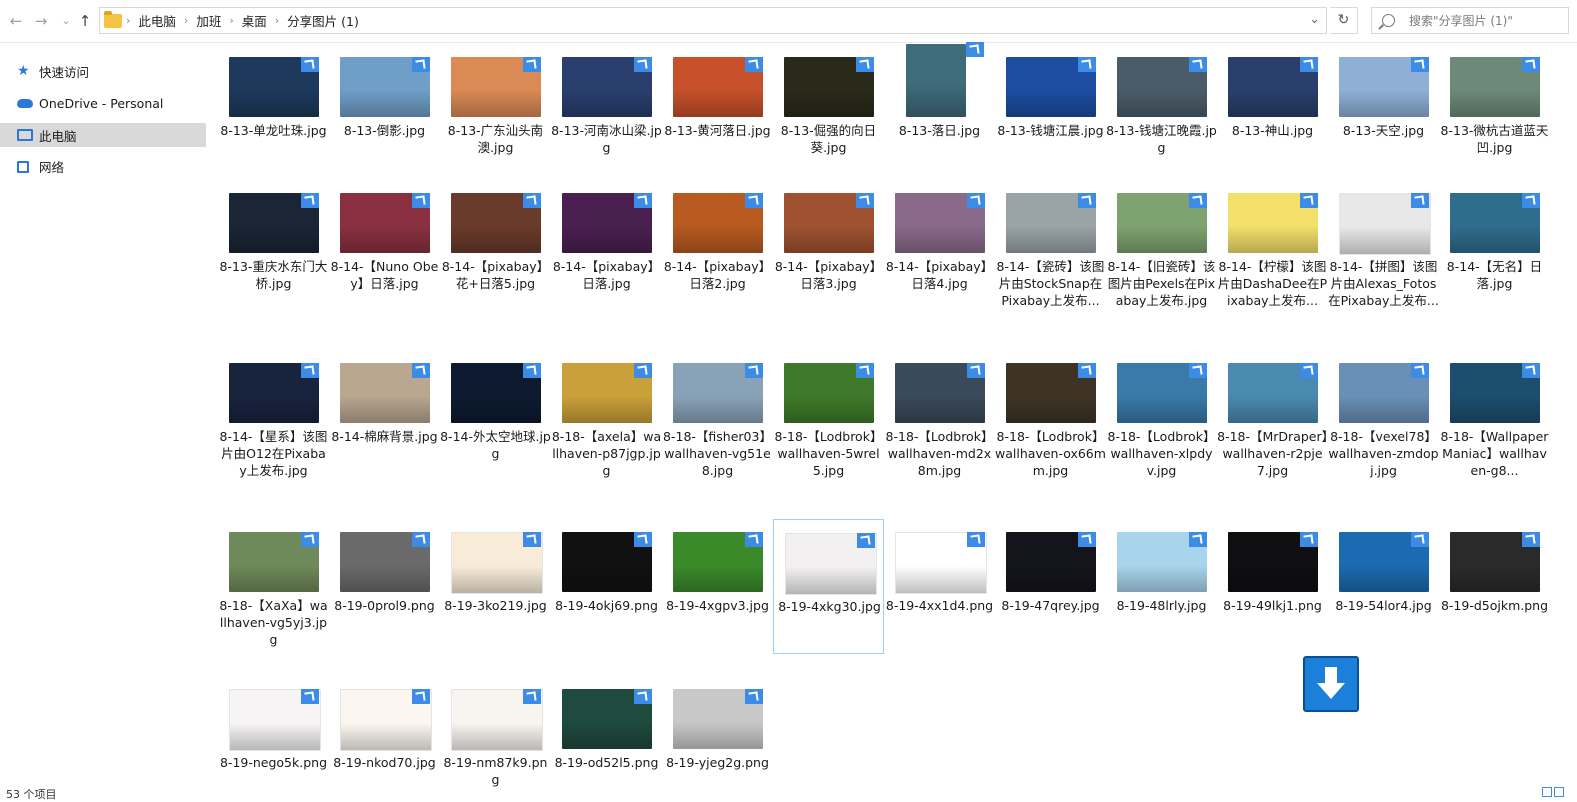 Image resolution: width=1577 pixels, height=802 pixels. I want to click on file-item: 8-18-【Lodbrok】wallhaven-5wrel5.jpg, so click(828, 414).